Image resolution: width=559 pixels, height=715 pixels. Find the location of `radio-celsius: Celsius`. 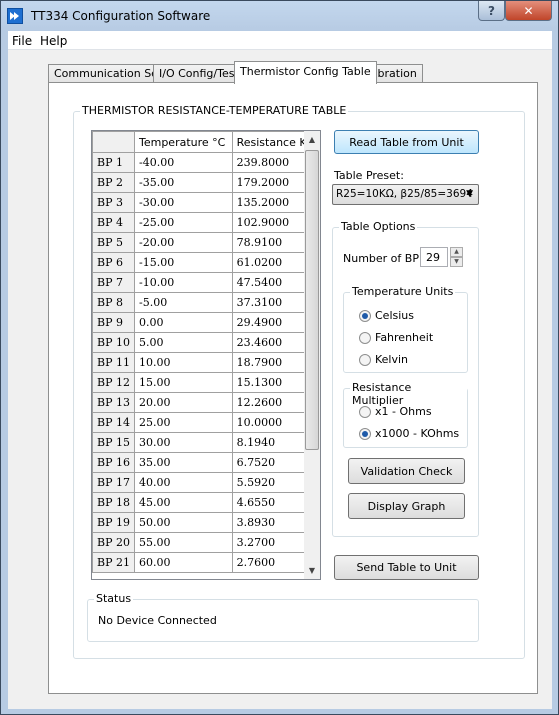

radio-celsius: Celsius is located at coordinates (386, 315).